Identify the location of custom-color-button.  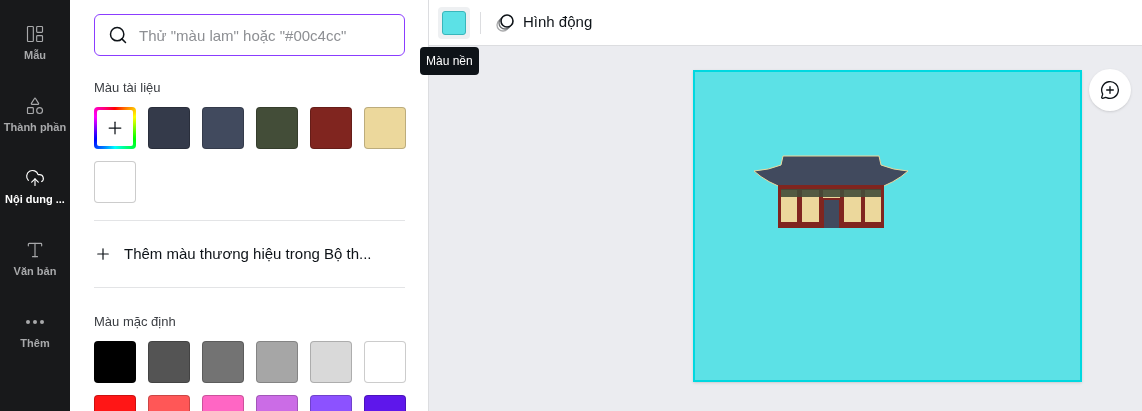
(115, 127).